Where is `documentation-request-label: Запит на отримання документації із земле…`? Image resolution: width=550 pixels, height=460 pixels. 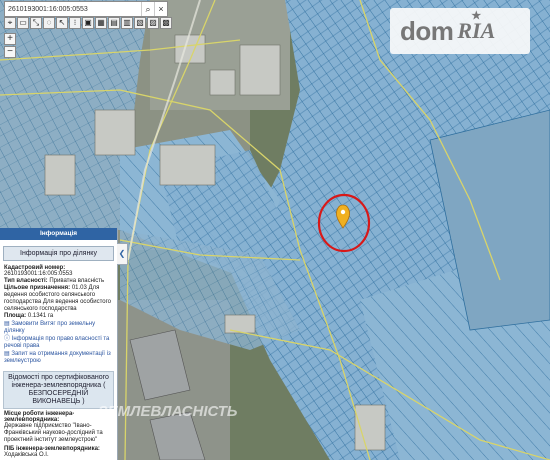
documentation-request-label: Запит на отримання документації із земле… is located at coordinates (57, 357).